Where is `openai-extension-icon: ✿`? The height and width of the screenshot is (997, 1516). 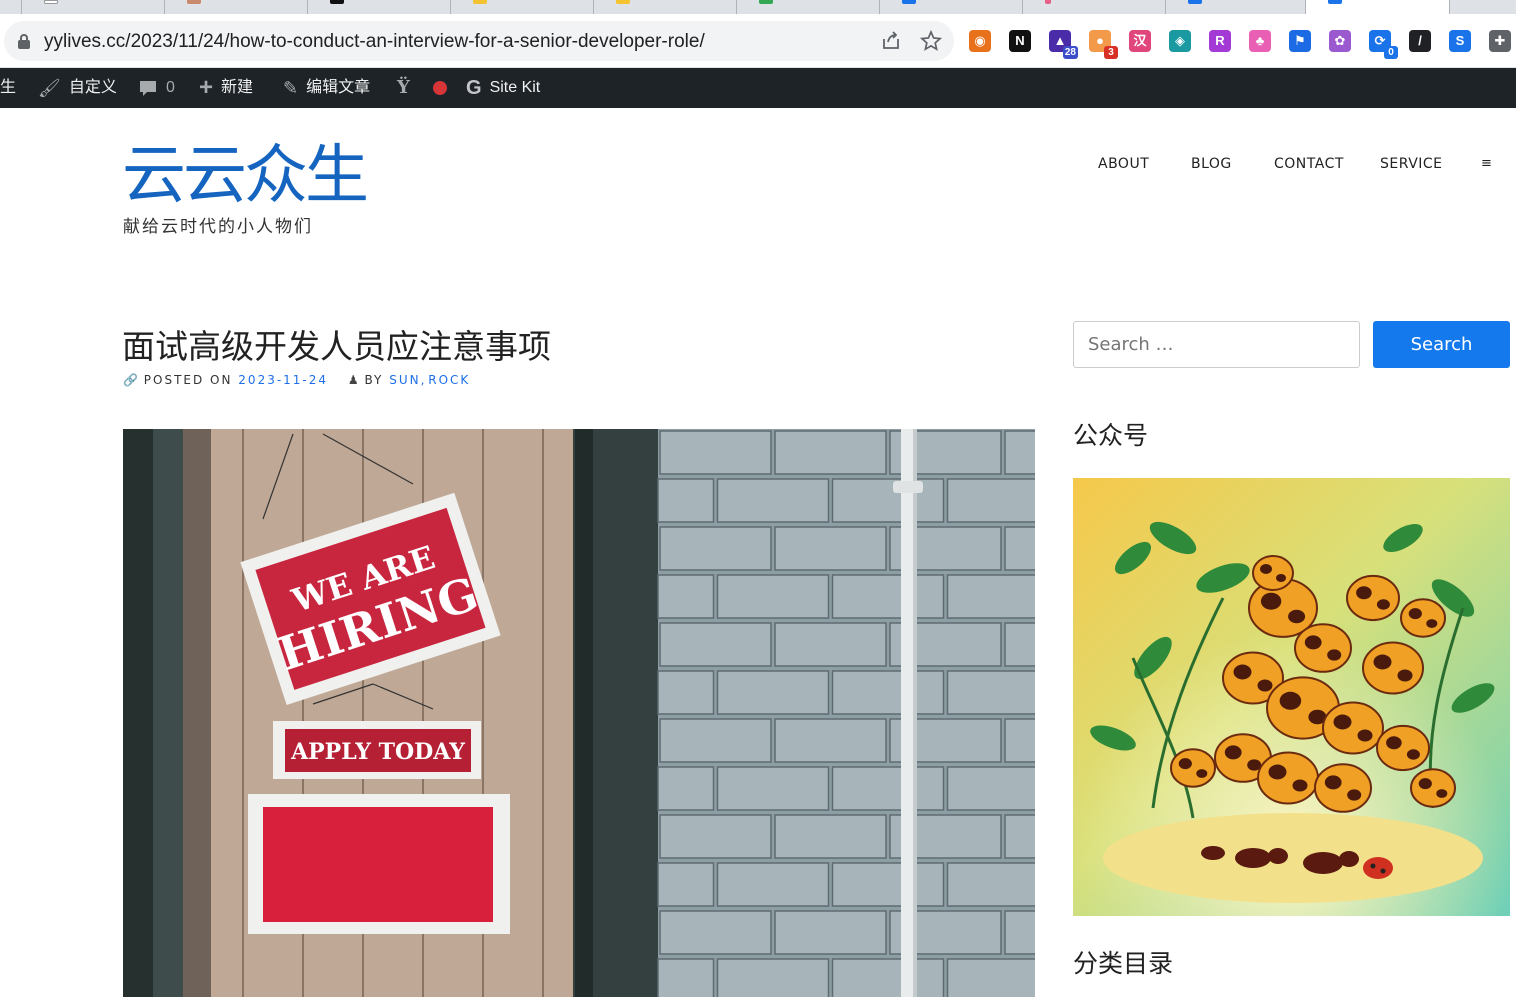
openai-extension-icon: ✿ is located at coordinates (1340, 41).